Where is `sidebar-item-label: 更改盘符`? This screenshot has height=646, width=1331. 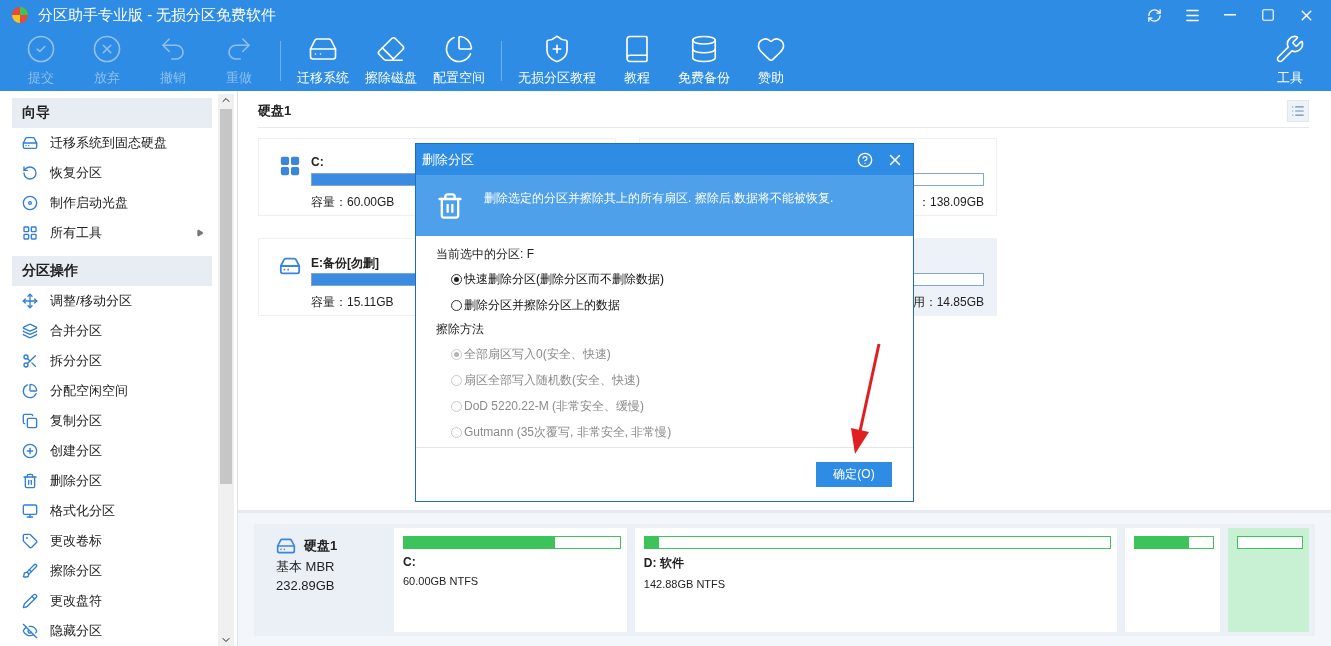 sidebar-item-label: 更改盘符 is located at coordinates (76, 601).